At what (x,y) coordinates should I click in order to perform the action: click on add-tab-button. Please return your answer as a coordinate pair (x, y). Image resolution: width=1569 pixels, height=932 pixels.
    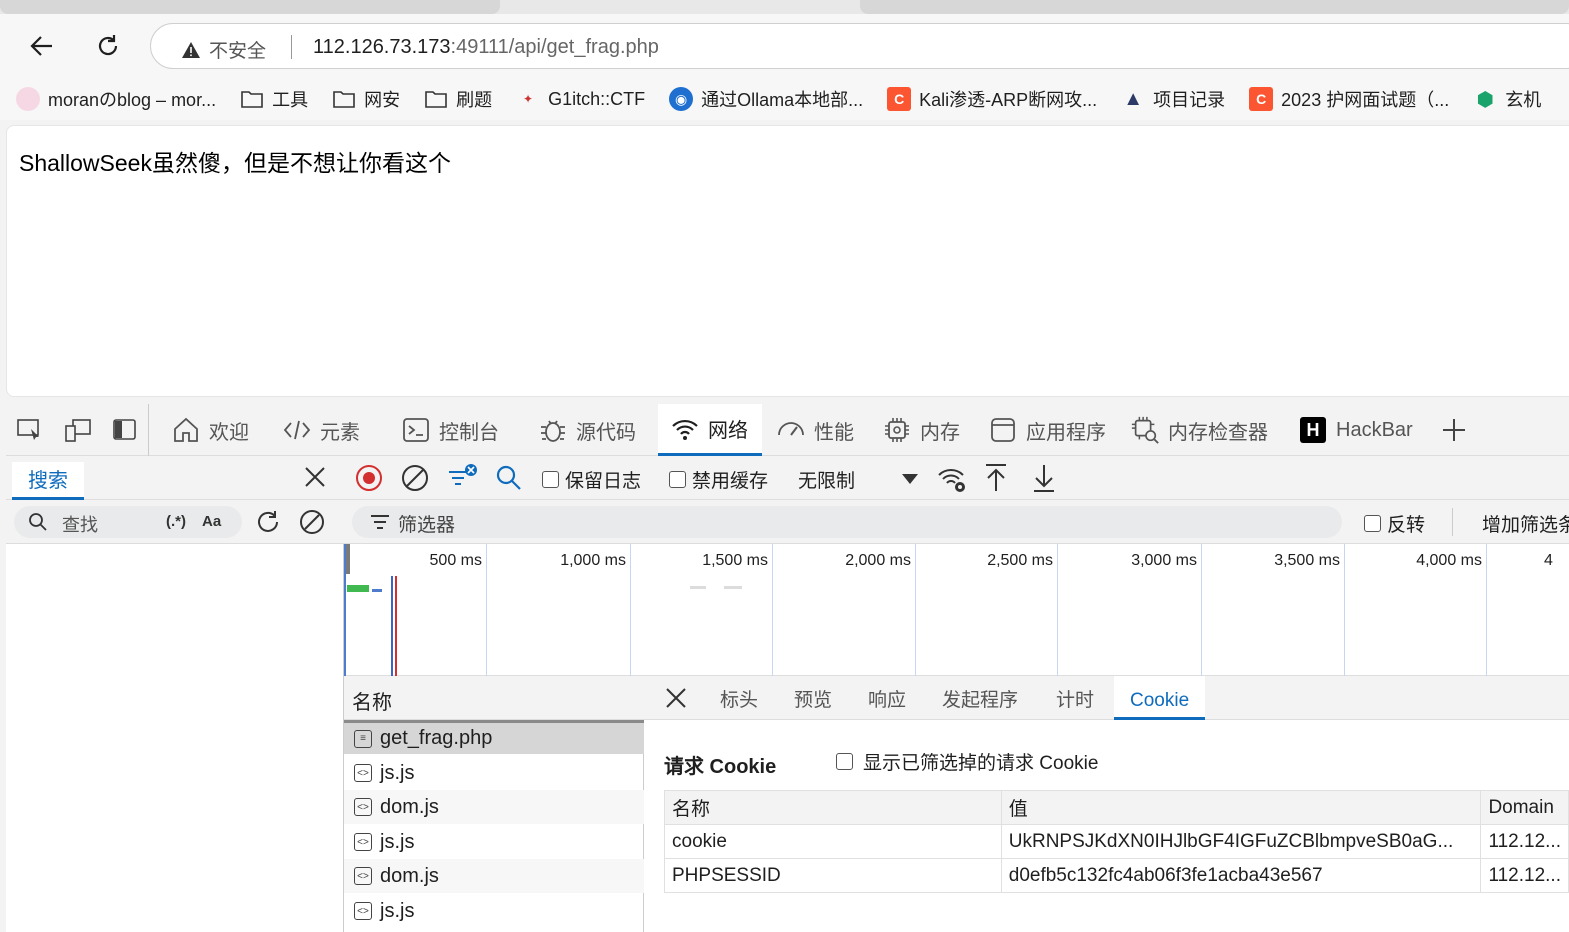
    Looking at the image, I should click on (1454, 430).